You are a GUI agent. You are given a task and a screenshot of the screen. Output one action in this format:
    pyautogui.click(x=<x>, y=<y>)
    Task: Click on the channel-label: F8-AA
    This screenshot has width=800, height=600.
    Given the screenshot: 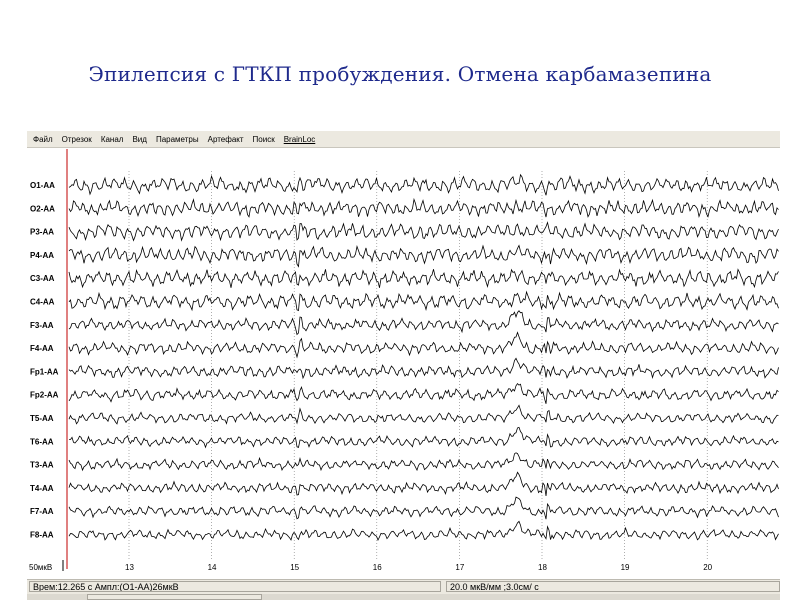 What is the action you would take?
    pyautogui.click(x=42, y=535)
    